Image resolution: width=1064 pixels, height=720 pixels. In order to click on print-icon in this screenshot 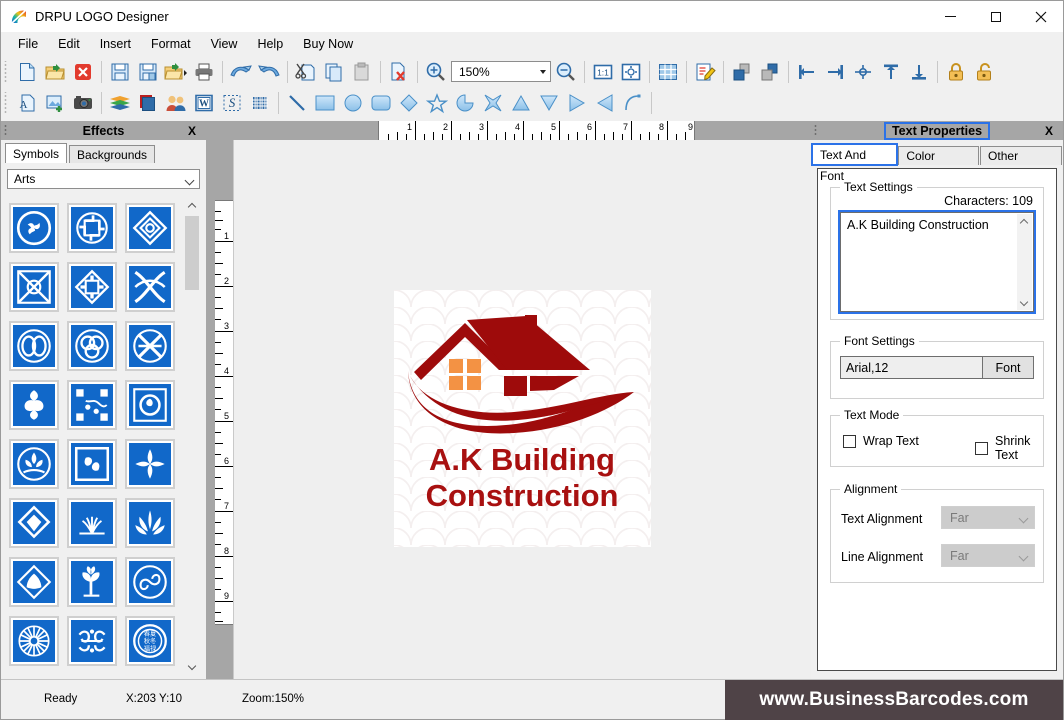, I will do `click(204, 72)`.